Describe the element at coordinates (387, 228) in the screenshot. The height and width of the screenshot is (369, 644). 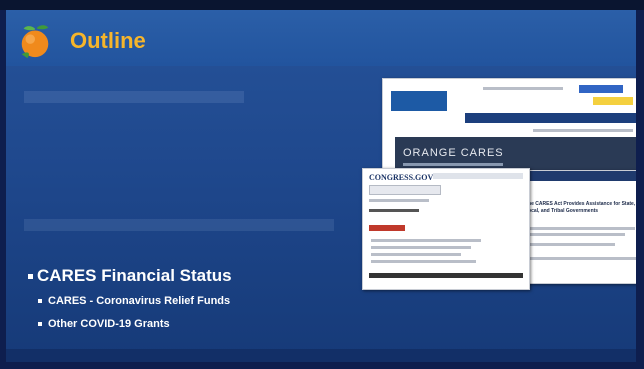
I see `congress-tab` at that location.